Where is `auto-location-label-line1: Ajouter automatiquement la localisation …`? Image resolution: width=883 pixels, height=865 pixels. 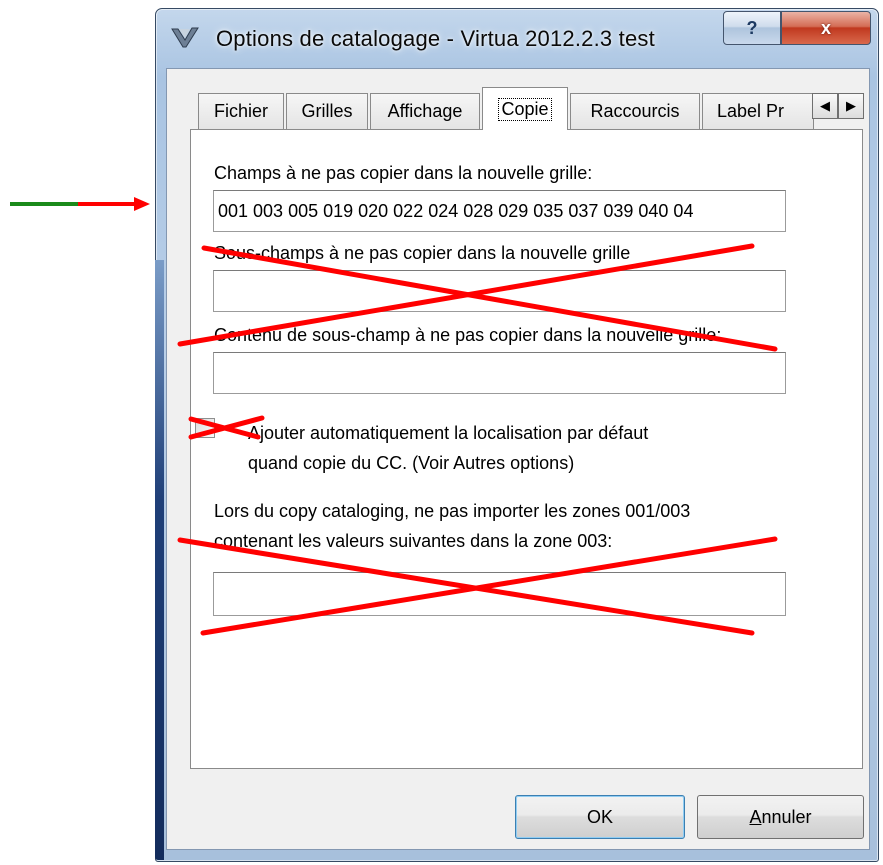 auto-location-label-line1: Ajouter automatiquement la localisation … is located at coordinates (448, 433).